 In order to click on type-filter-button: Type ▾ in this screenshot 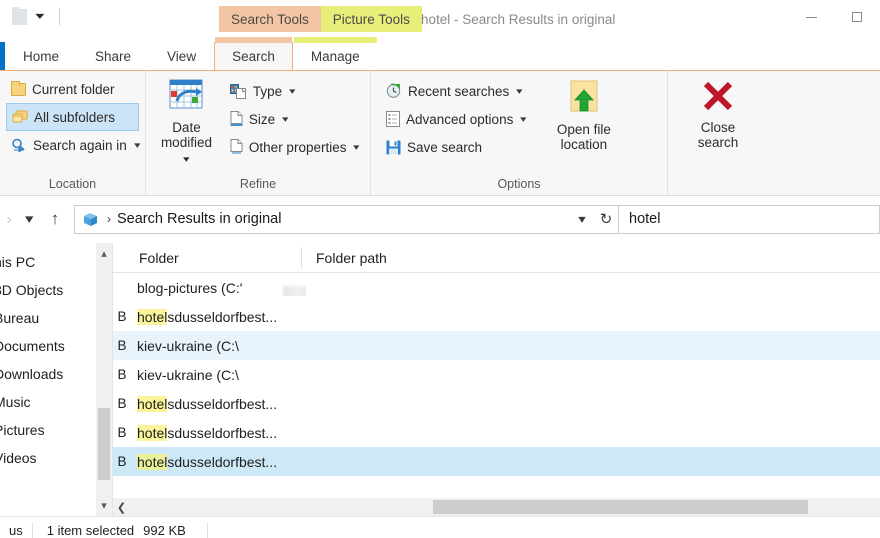, I will do `click(294, 91)`.